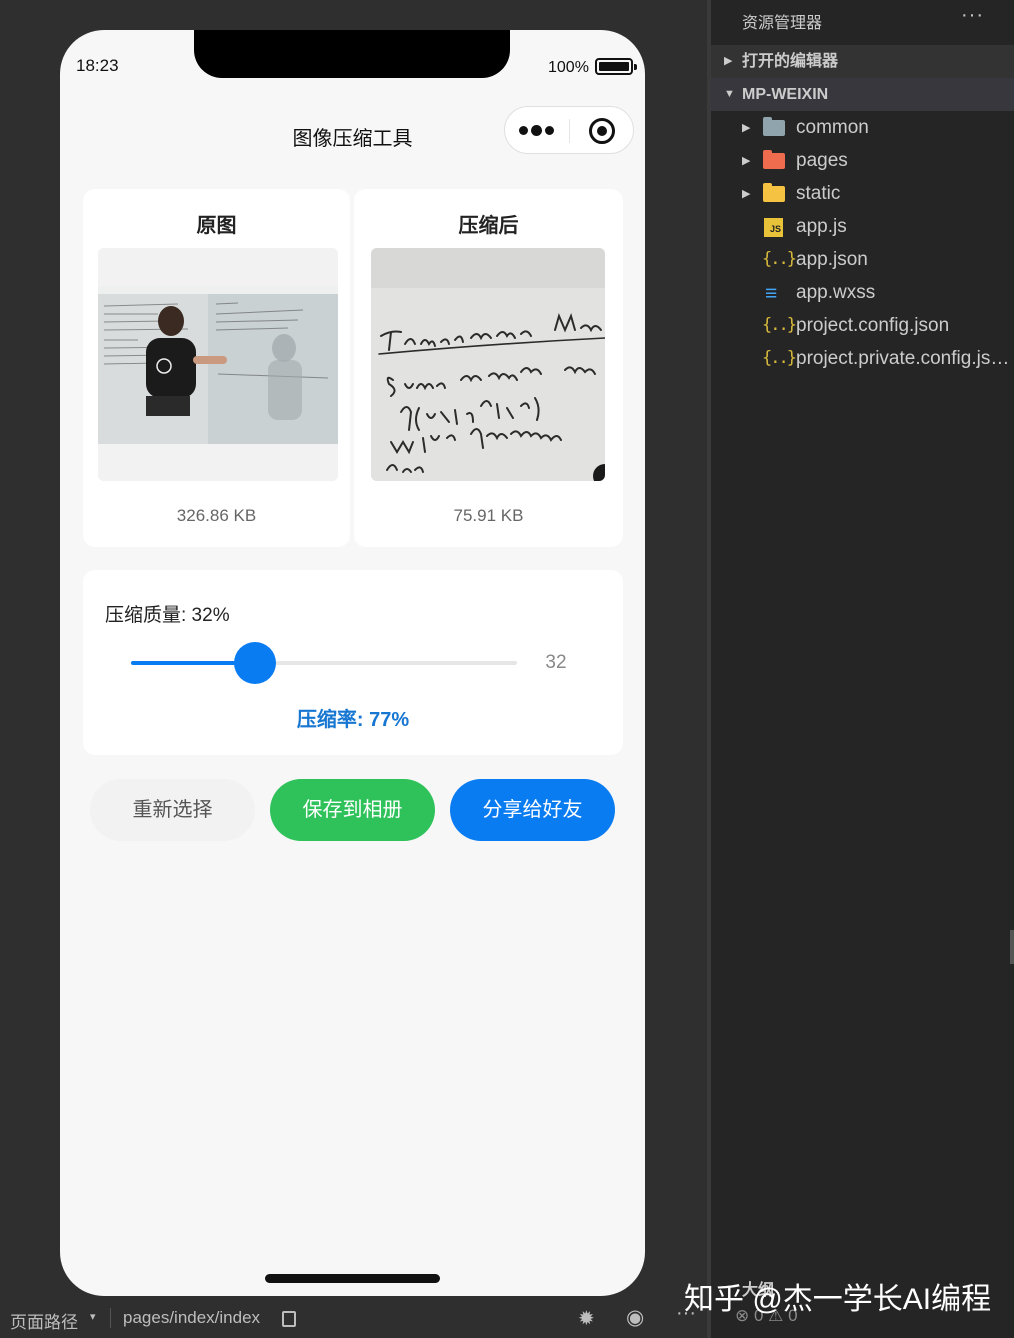  What do you see at coordinates (729, 94) in the screenshot?
I see `chevron-down-icon: ▼` at bounding box center [729, 94].